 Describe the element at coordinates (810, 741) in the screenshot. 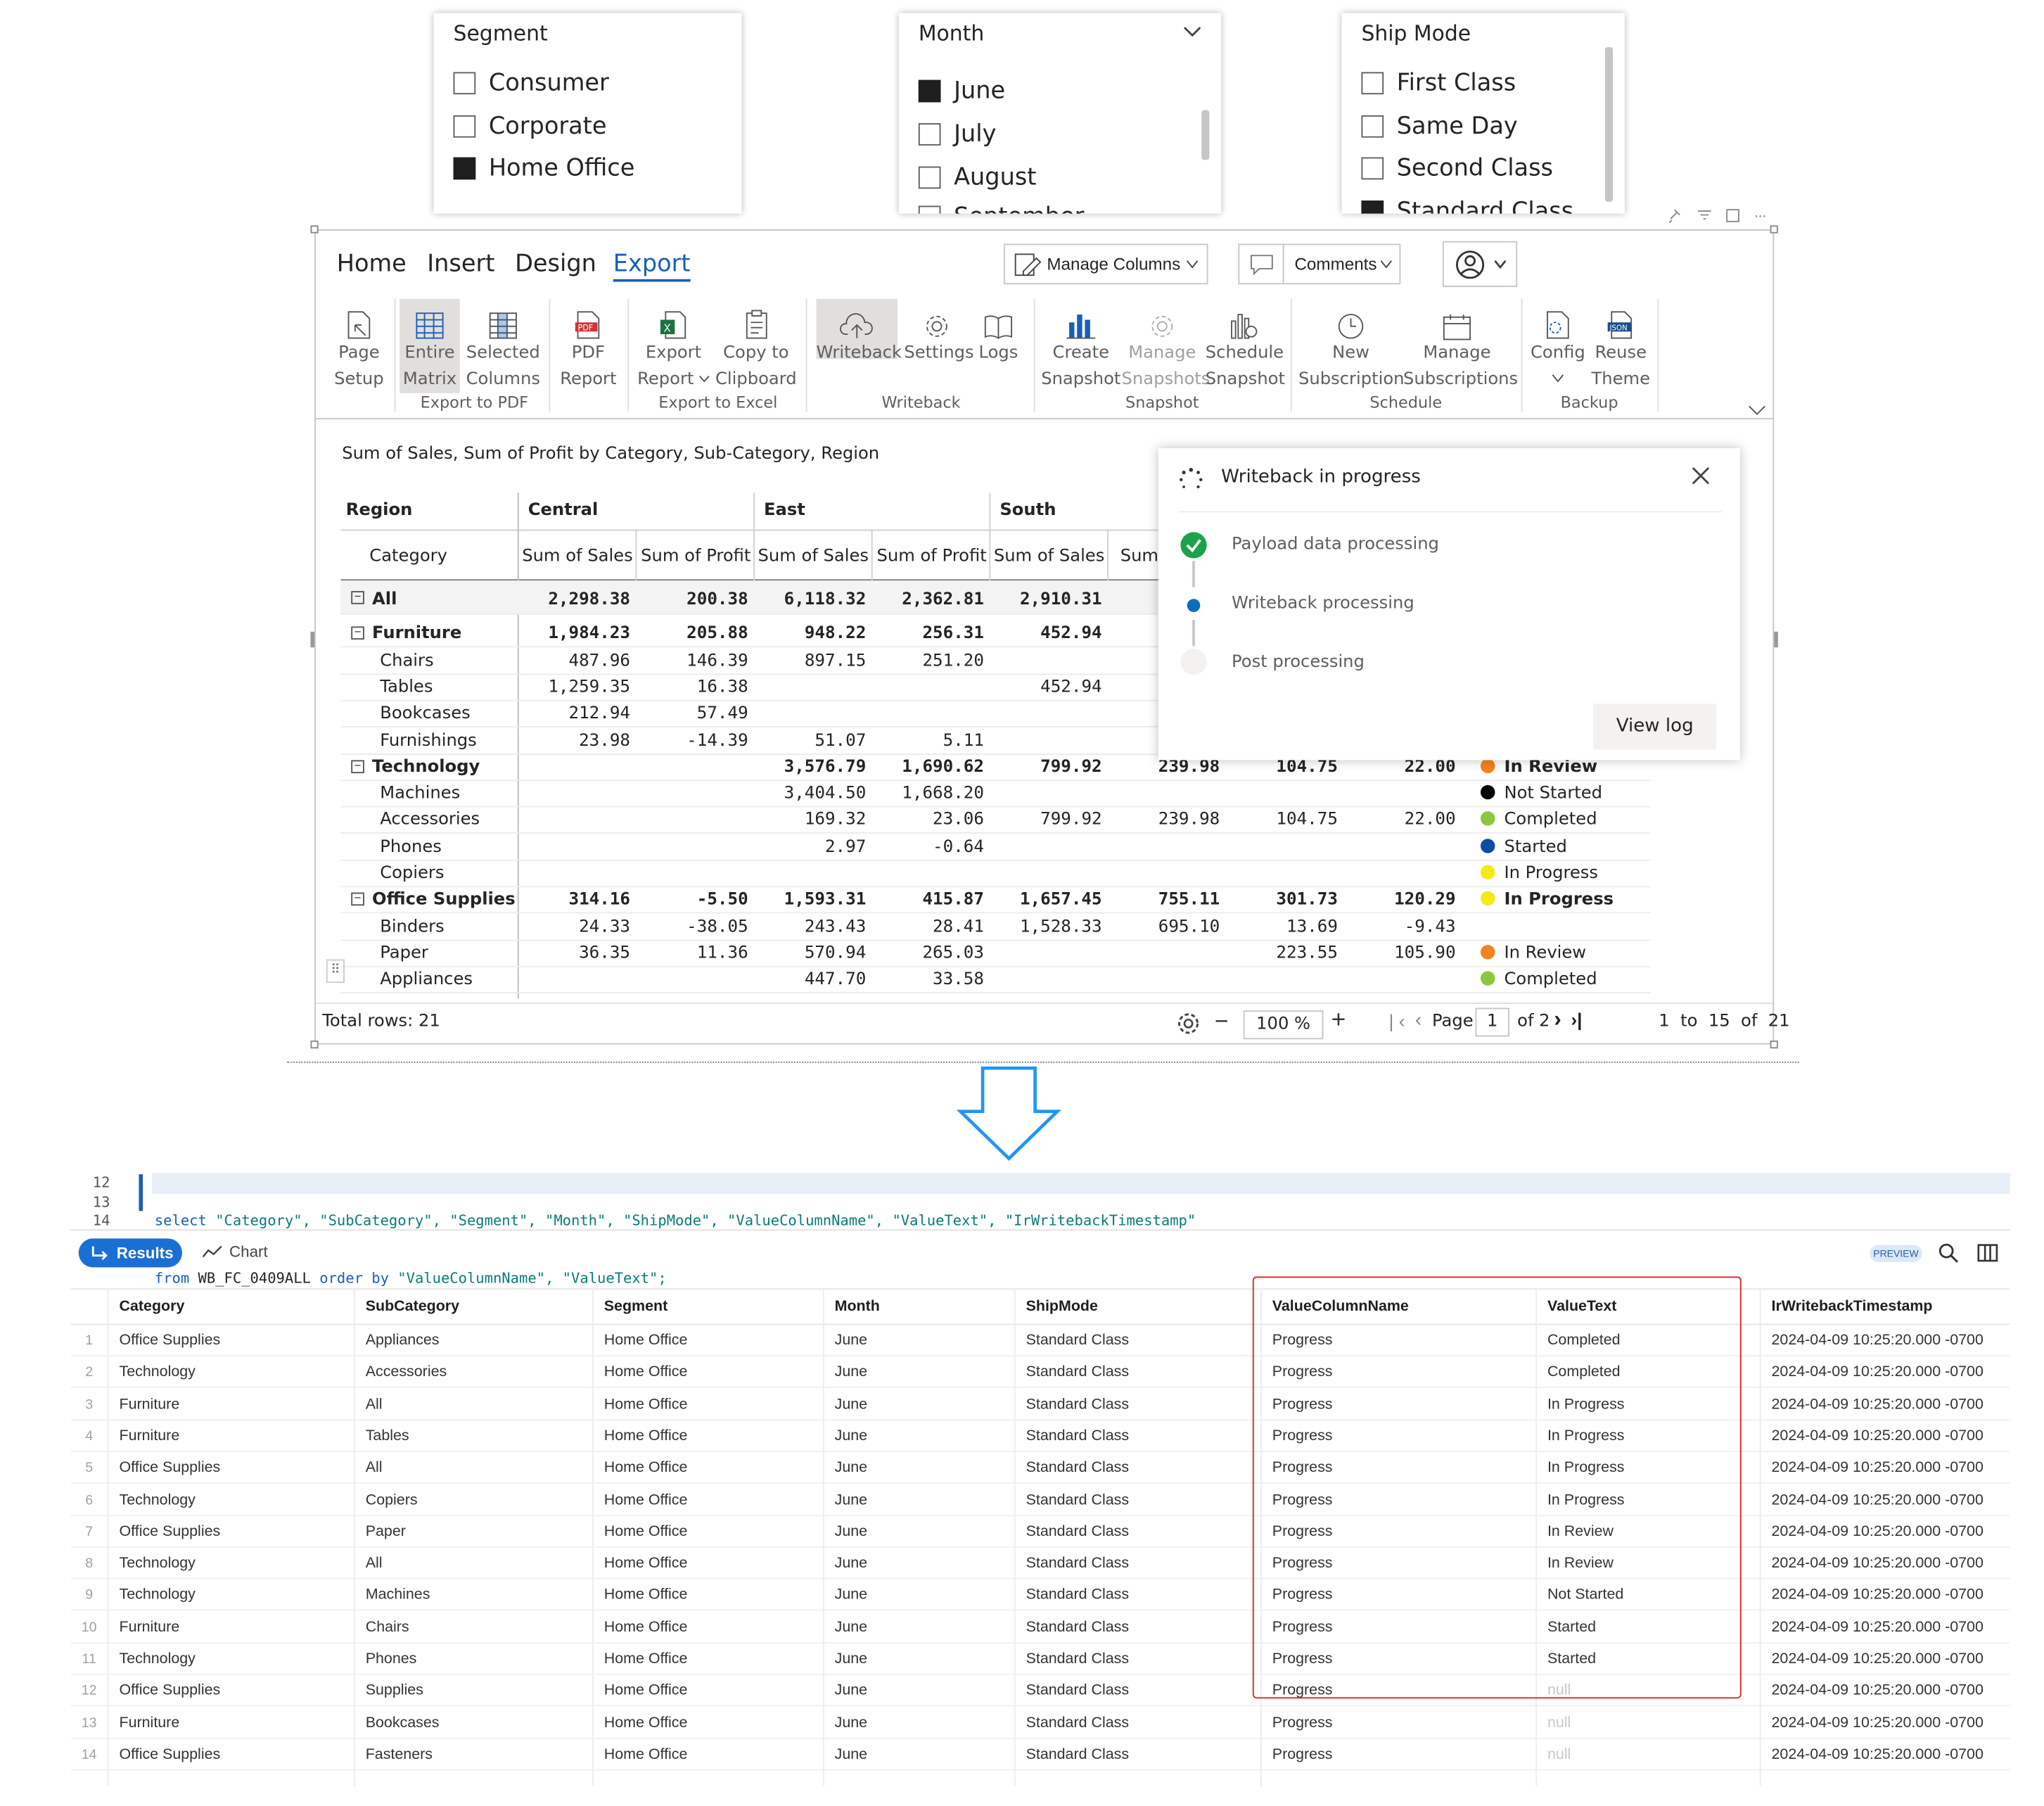

I see `matrix-cell: 51.07` at that location.